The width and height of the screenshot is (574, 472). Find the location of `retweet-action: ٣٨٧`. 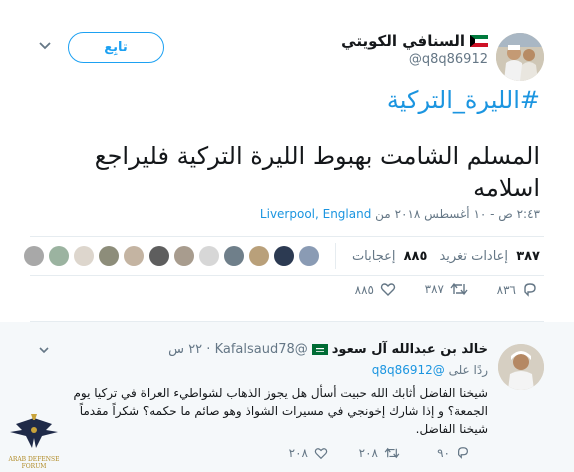

retweet-action: ٣٨٧ is located at coordinates (446, 289).